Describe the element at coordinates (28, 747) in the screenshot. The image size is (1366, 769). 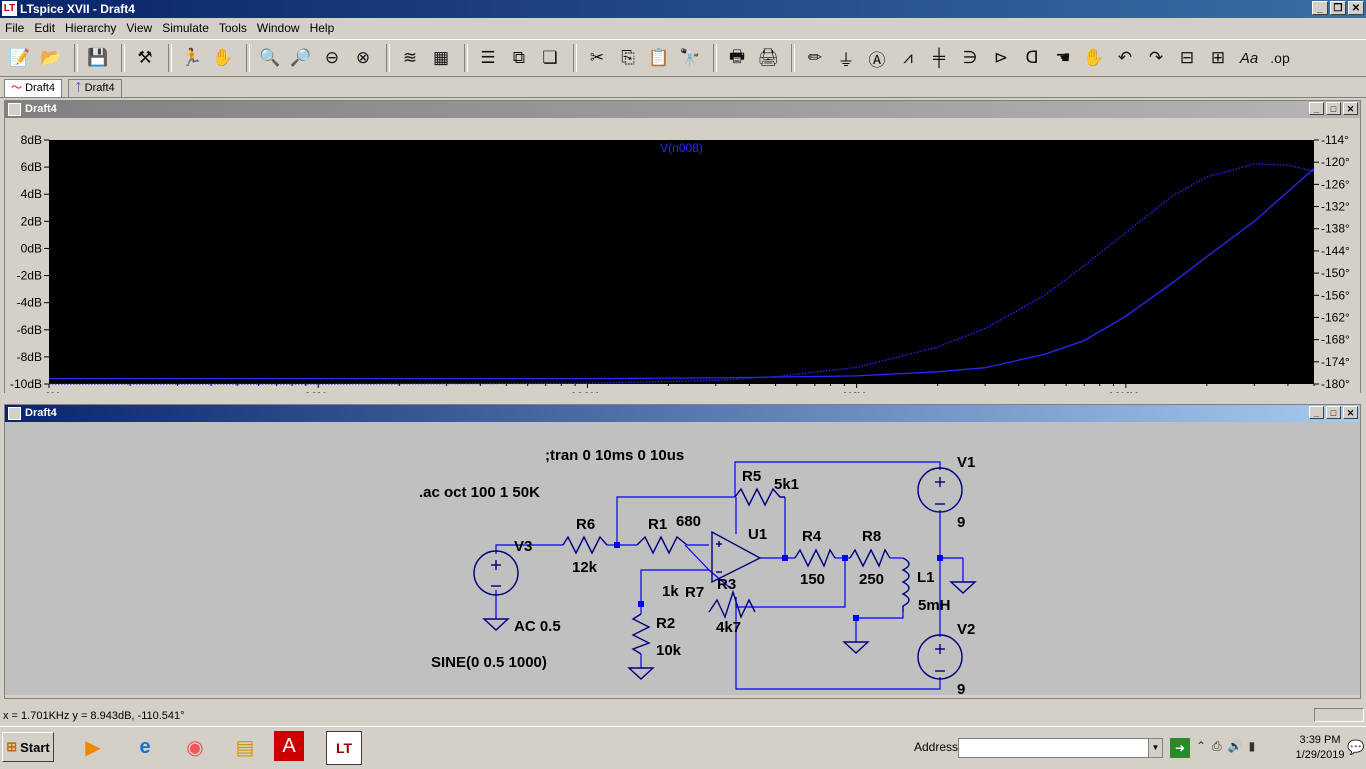
I see `start-button: ⊞ Start` at that location.